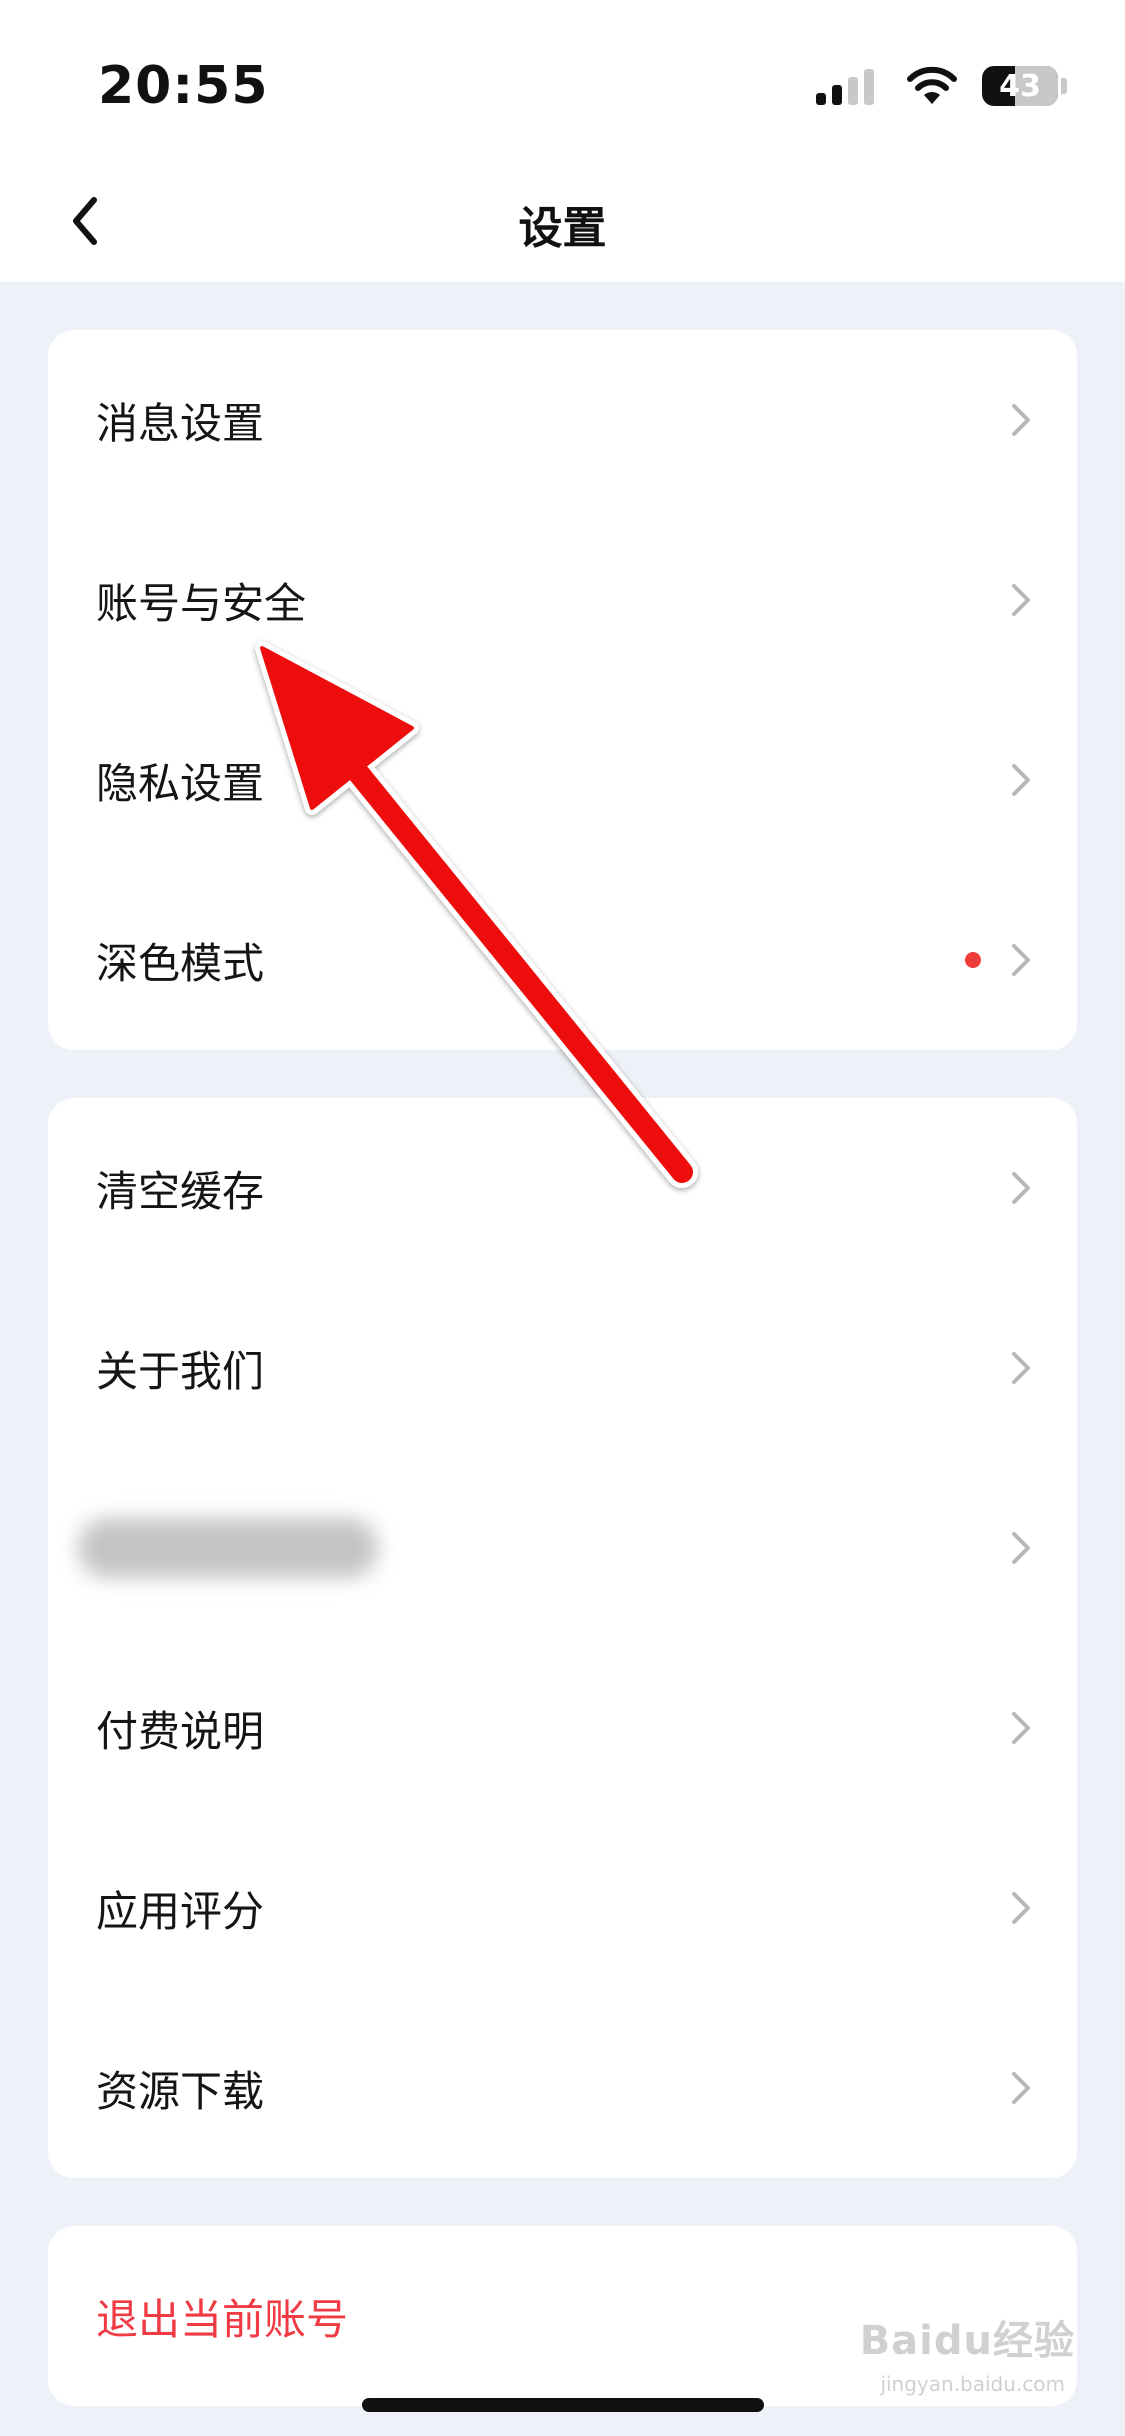 Image resolution: width=1125 pixels, height=2436 pixels. I want to click on row-label: 应用评分, so click(180, 1911).